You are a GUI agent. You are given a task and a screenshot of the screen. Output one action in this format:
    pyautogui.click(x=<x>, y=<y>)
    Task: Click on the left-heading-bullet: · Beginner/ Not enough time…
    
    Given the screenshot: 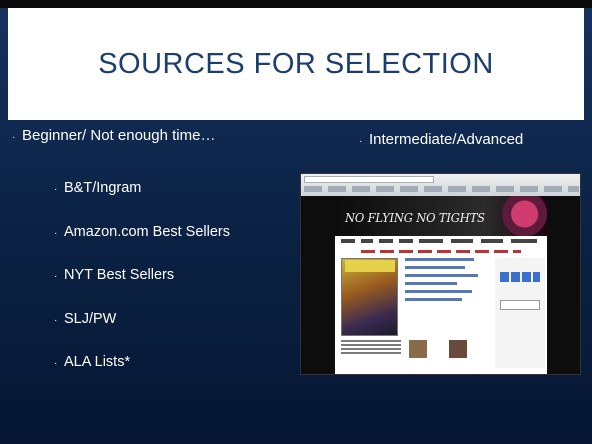 What is the action you would take?
    pyautogui.click(x=113, y=135)
    